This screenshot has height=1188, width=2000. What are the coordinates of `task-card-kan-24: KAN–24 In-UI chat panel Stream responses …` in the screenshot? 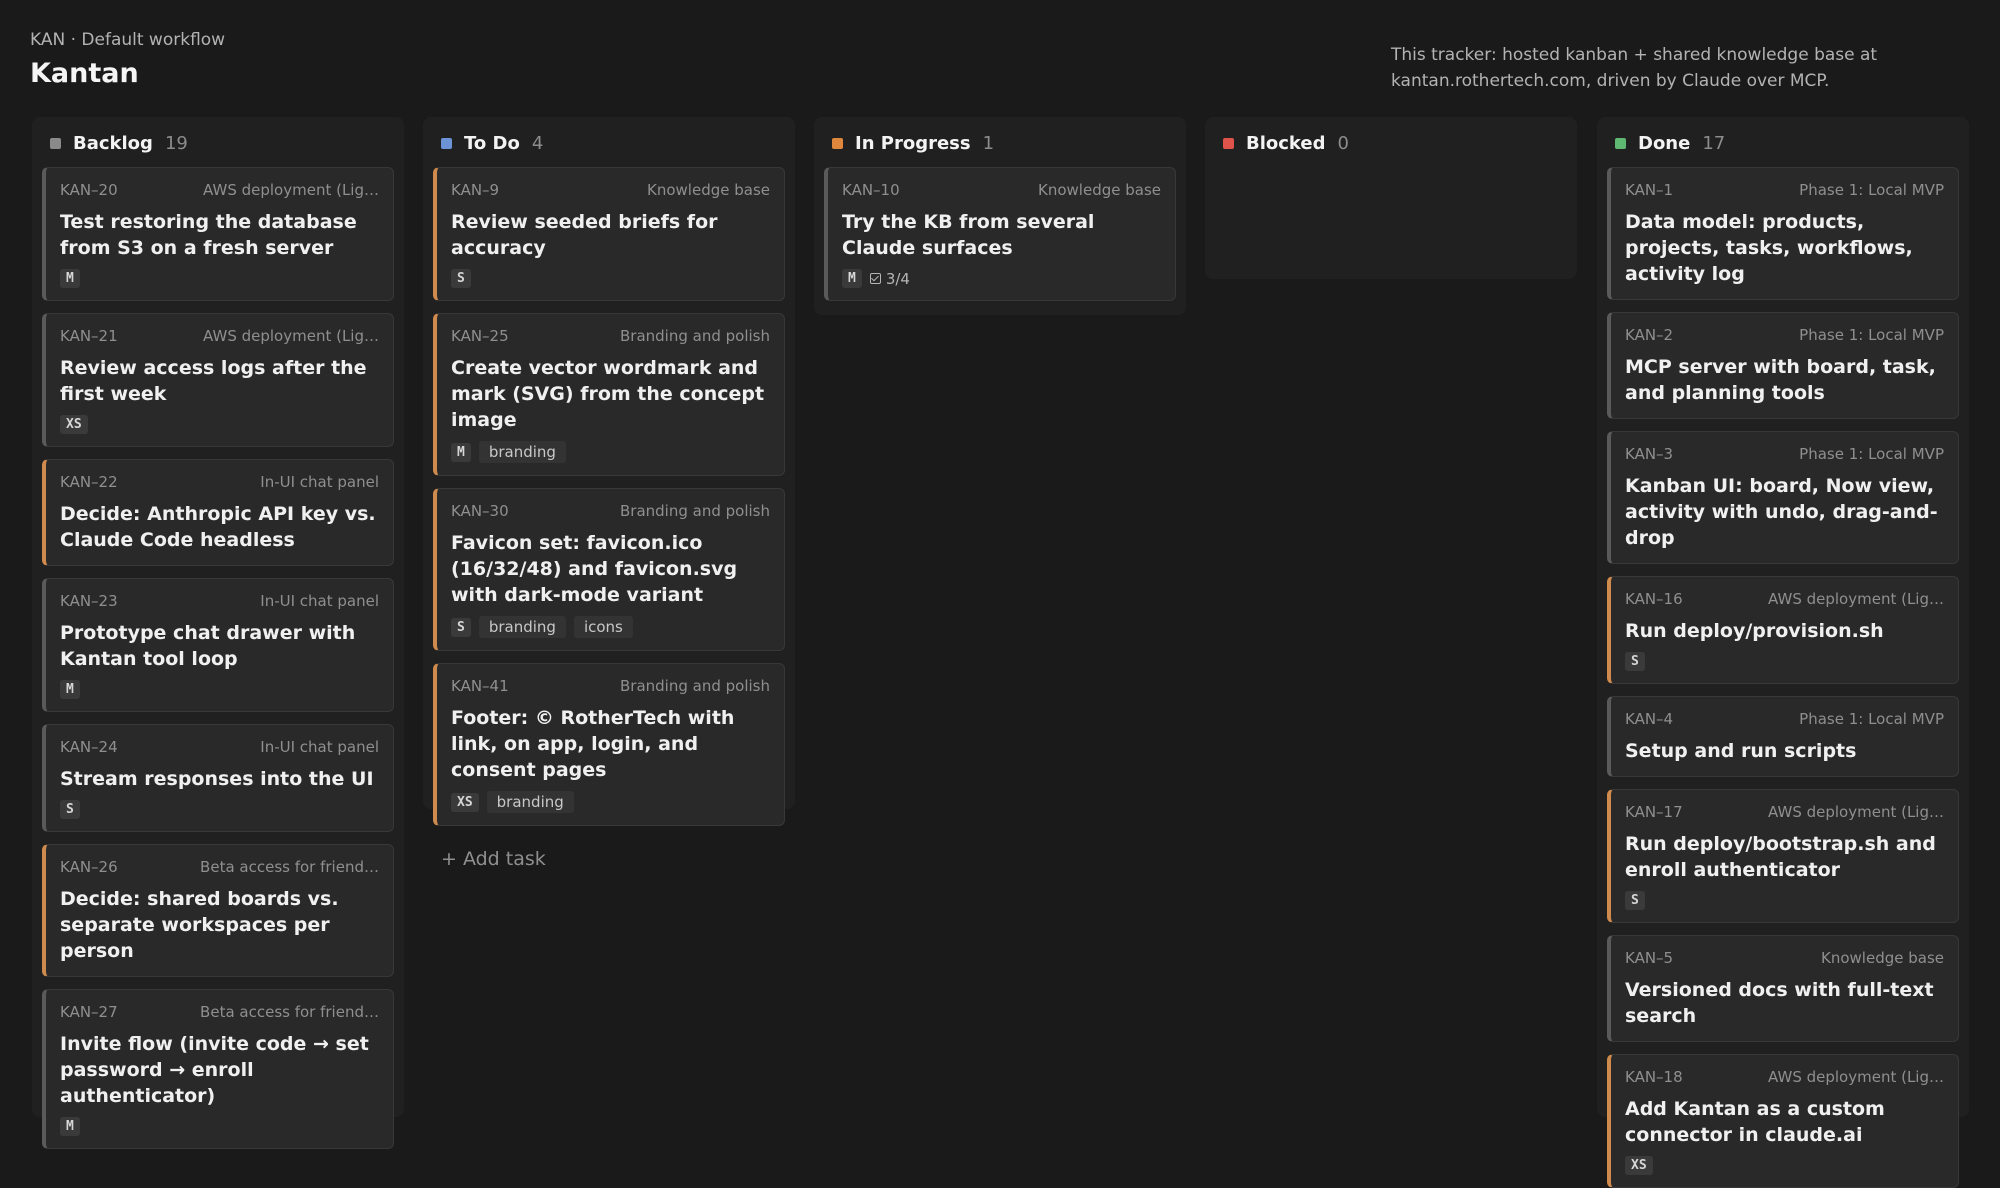 It's located at (218, 778).